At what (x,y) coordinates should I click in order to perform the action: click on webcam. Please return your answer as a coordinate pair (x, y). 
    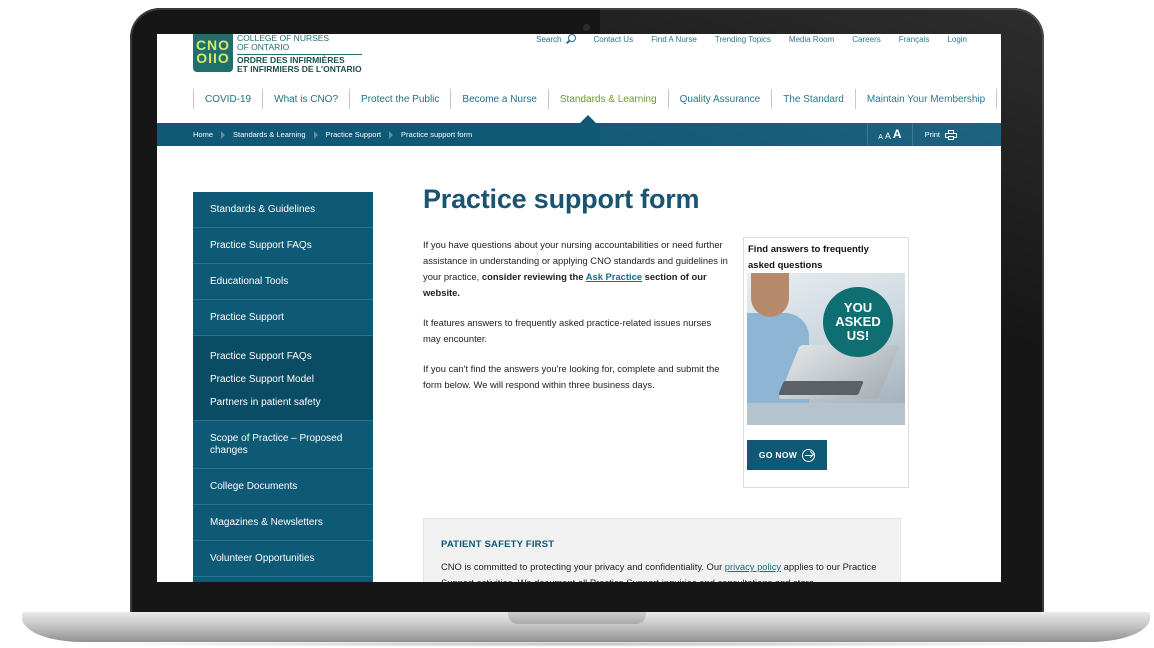
    Looking at the image, I should click on (586, 27).